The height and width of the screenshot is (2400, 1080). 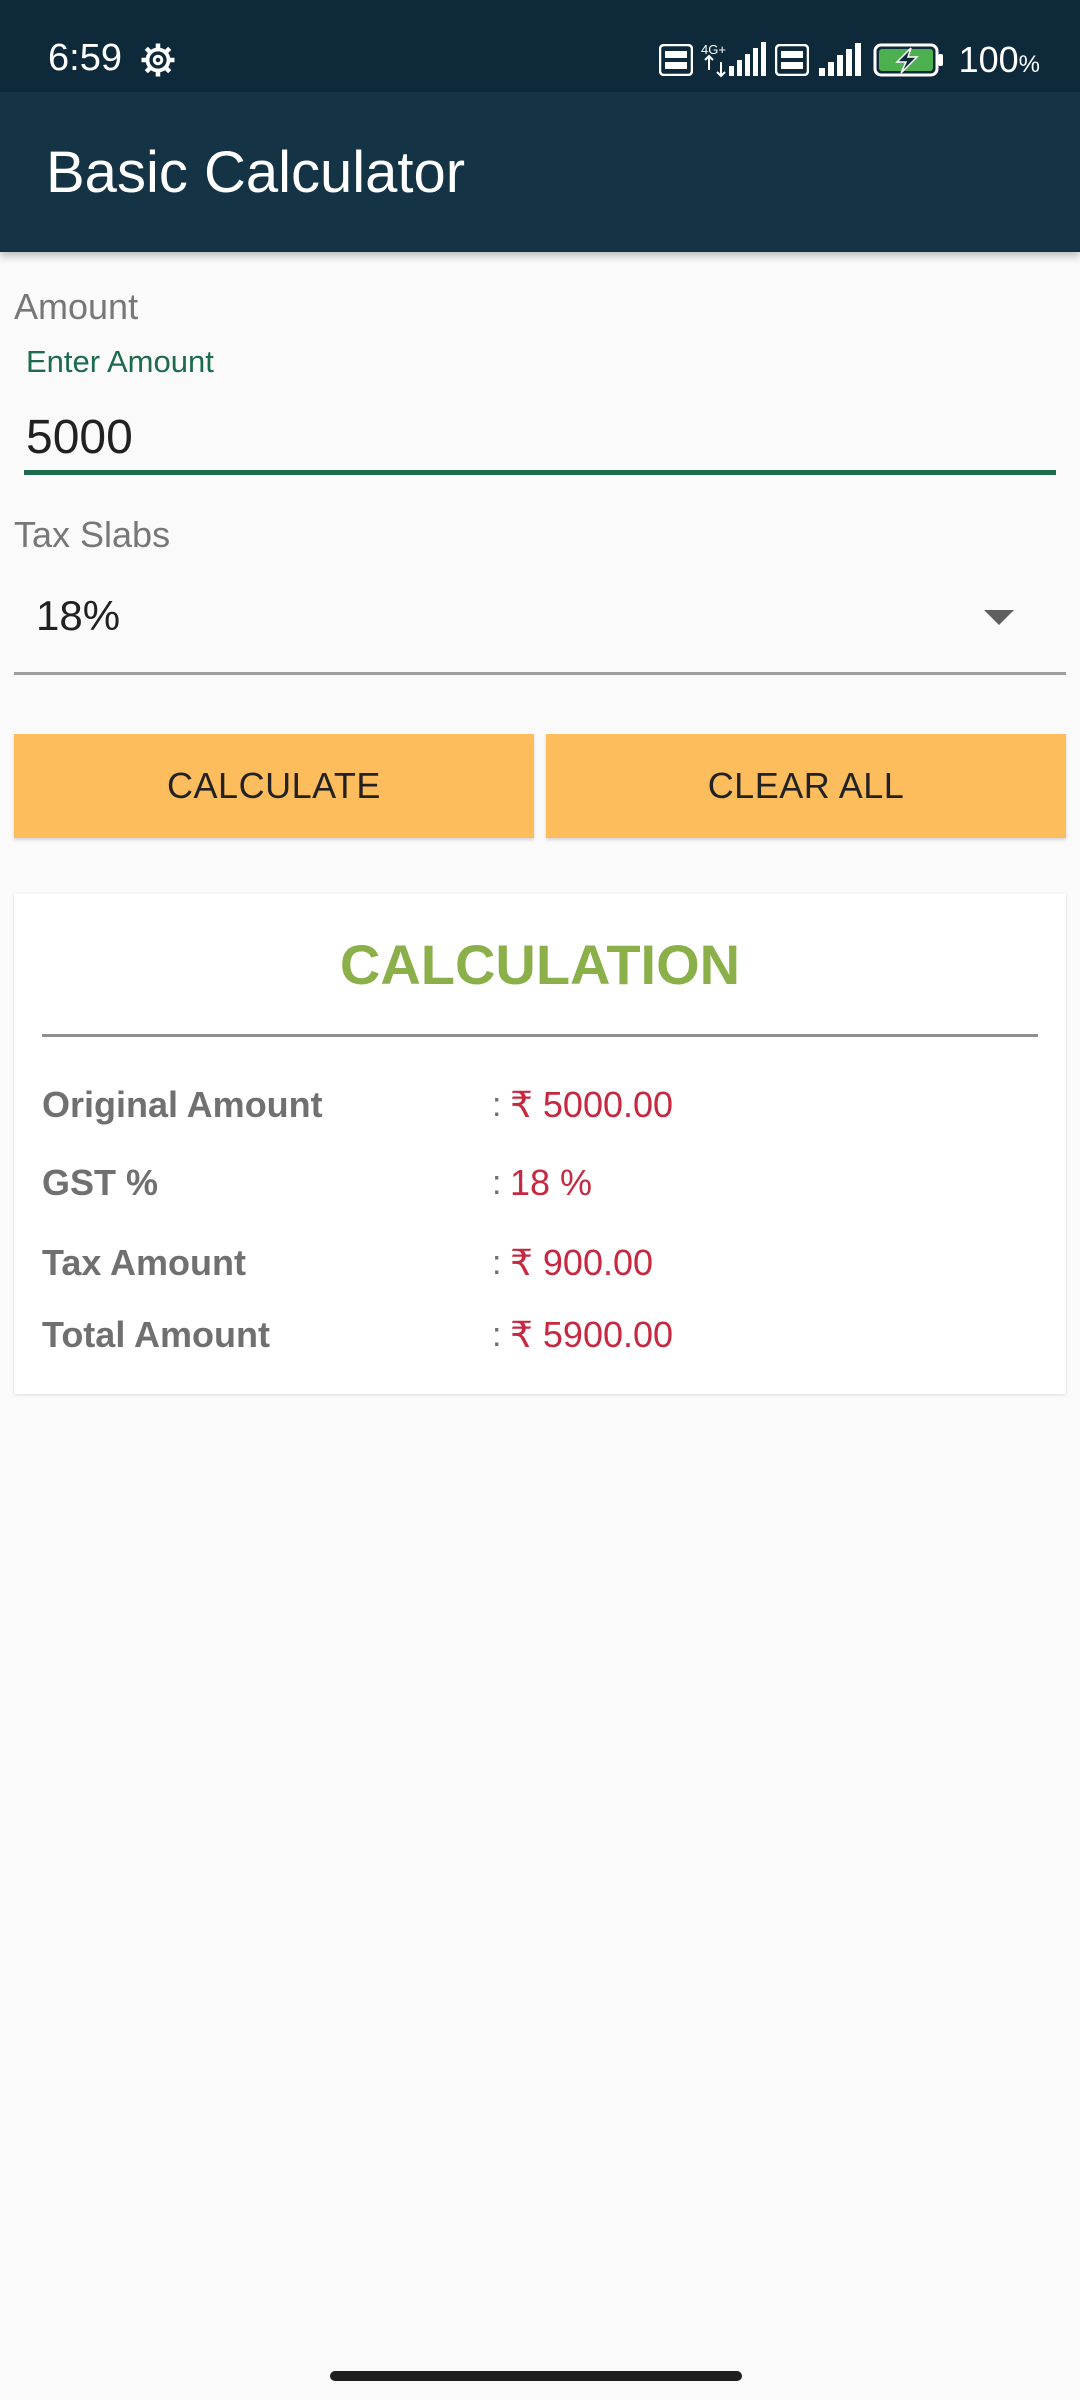 What do you see at coordinates (999, 617) in the screenshot?
I see `dropdown-arrow-icon` at bounding box center [999, 617].